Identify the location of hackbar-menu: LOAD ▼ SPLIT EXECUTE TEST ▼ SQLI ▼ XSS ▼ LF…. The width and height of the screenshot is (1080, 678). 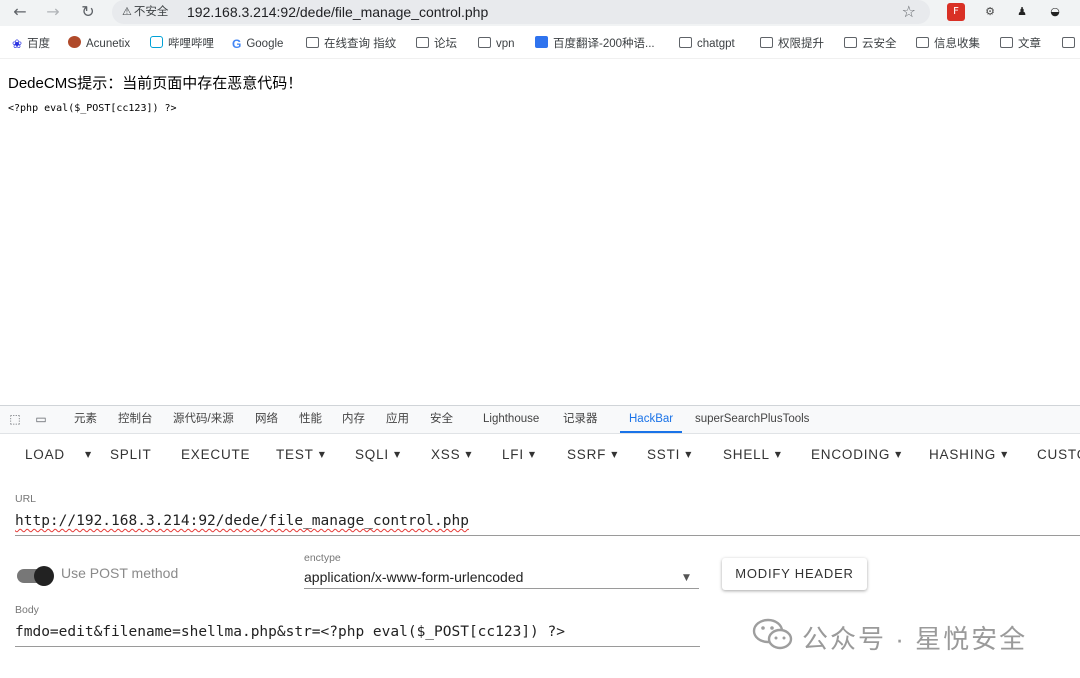
(540, 455).